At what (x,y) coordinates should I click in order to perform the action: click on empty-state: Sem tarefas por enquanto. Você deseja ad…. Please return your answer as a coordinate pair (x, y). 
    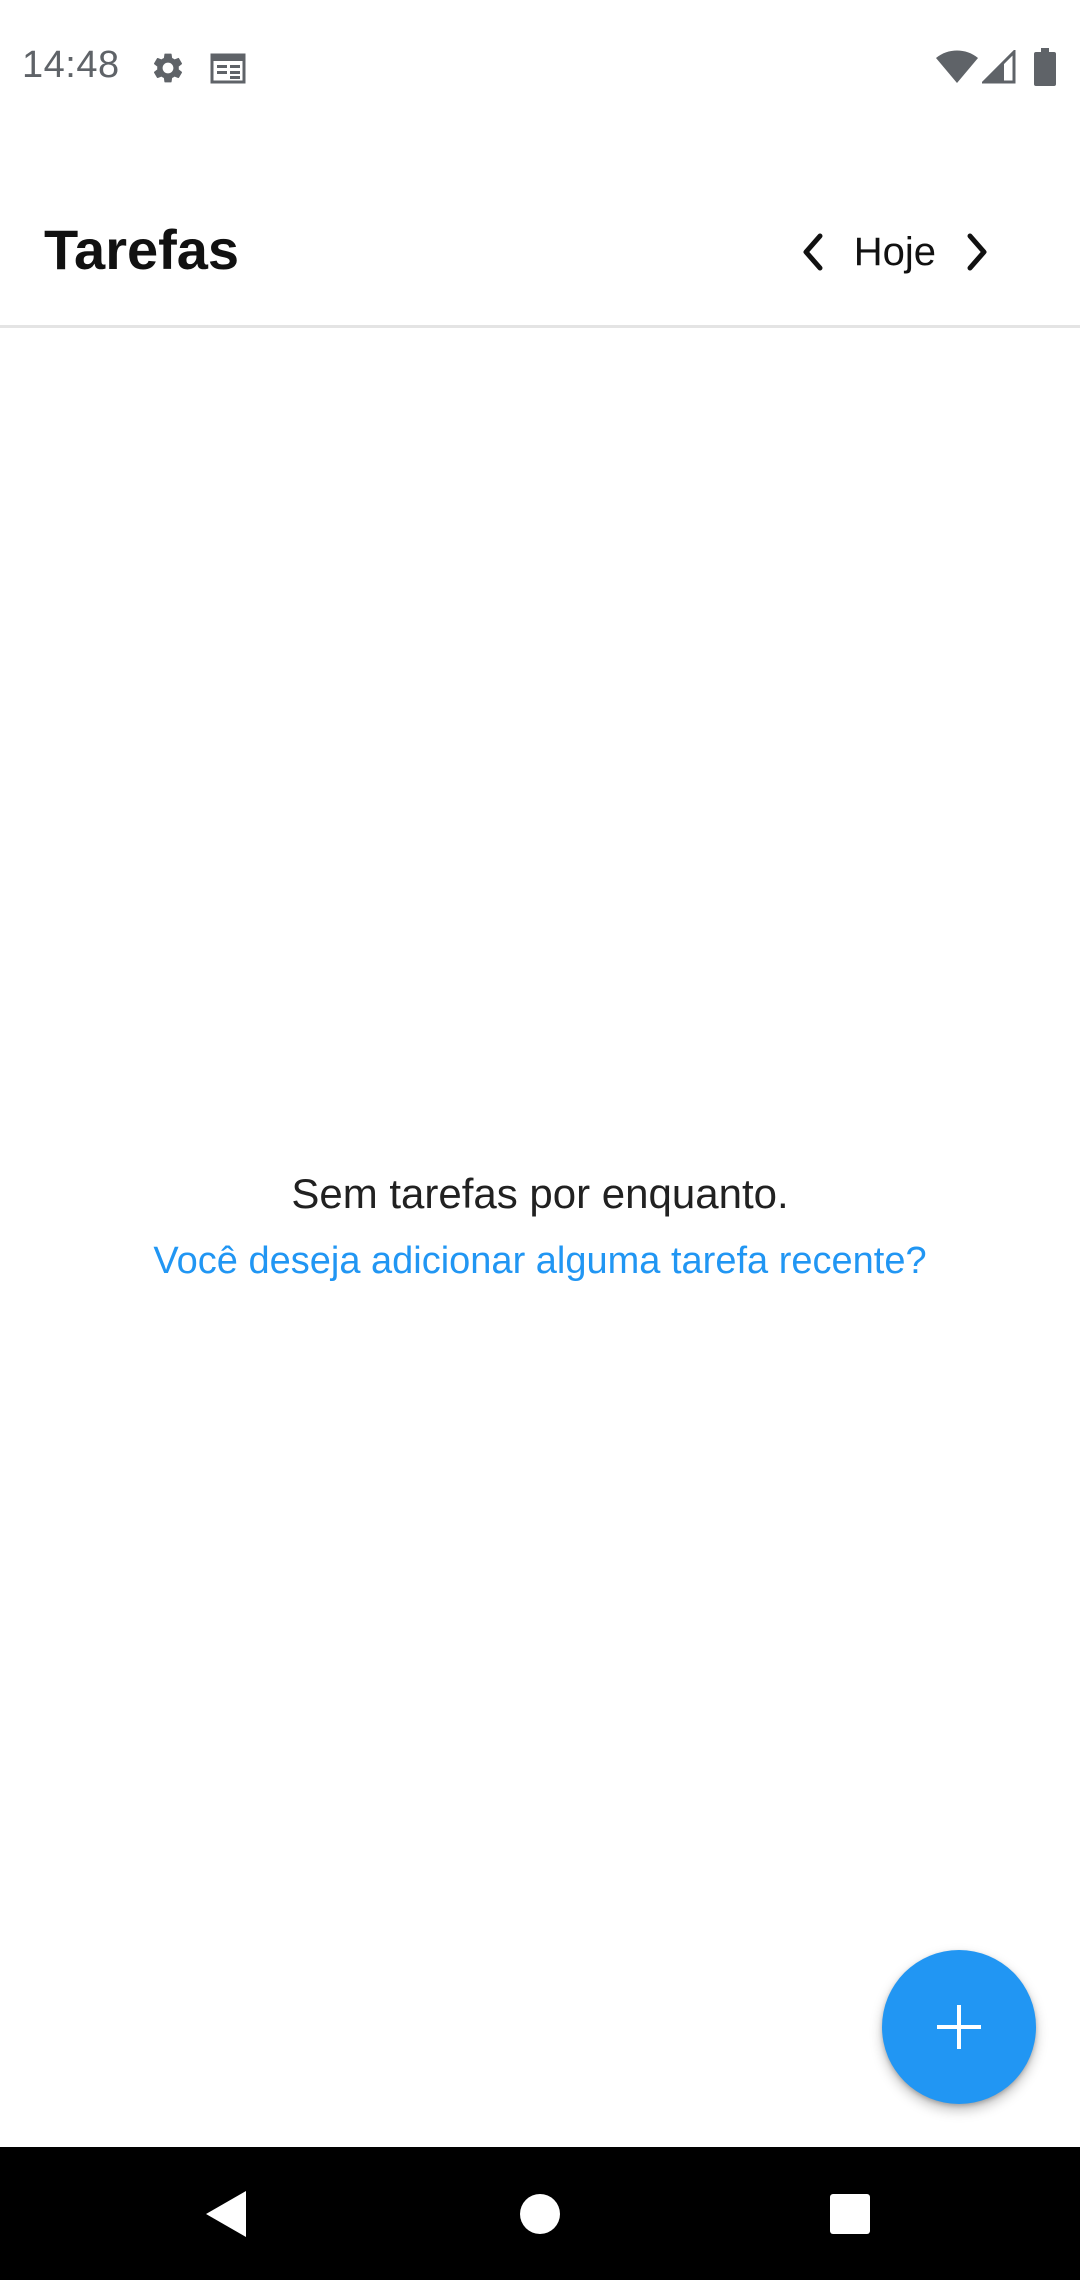
    Looking at the image, I should click on (540, 1226).